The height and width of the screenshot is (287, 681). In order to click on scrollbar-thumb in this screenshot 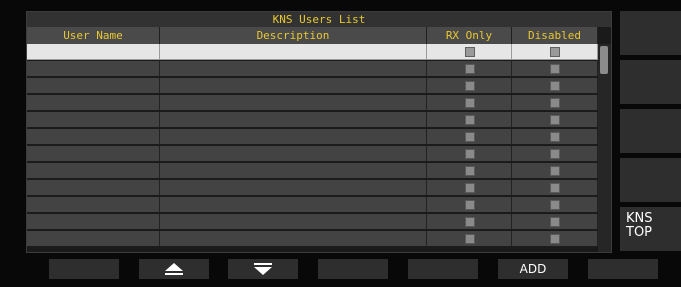, I will do `click(604, 60)`.